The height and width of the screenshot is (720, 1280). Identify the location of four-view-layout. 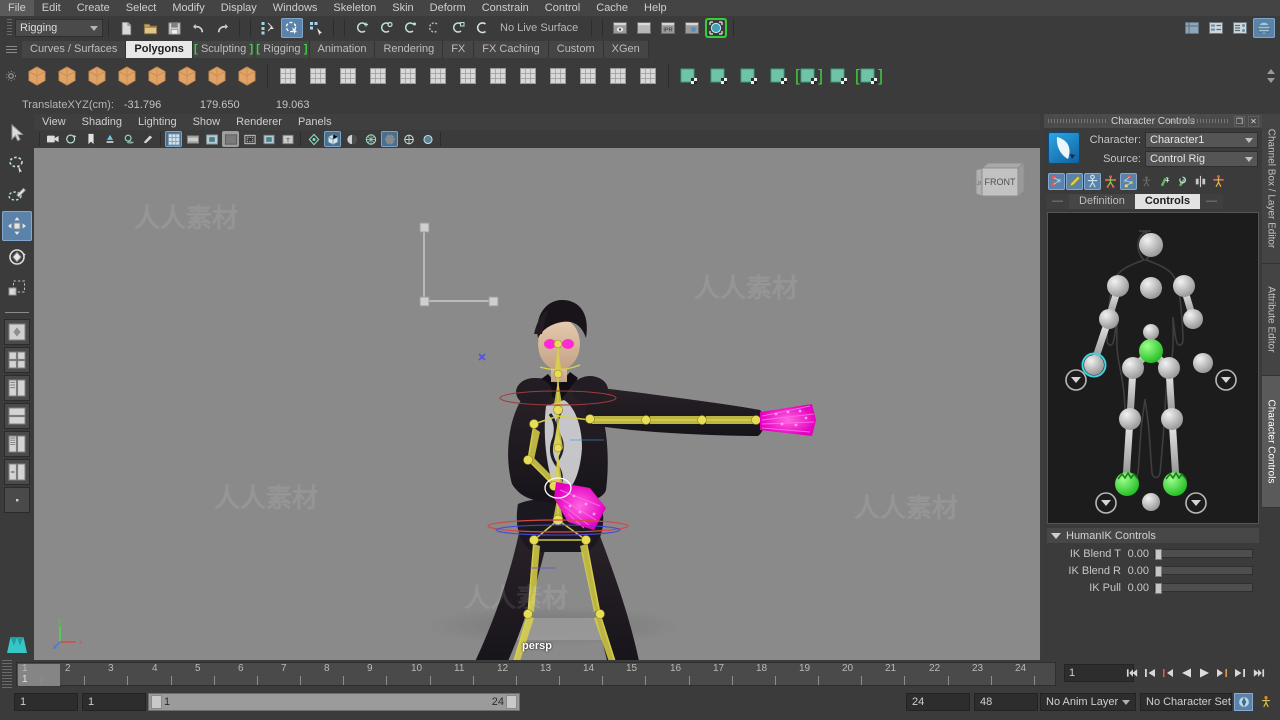
(17, 360).